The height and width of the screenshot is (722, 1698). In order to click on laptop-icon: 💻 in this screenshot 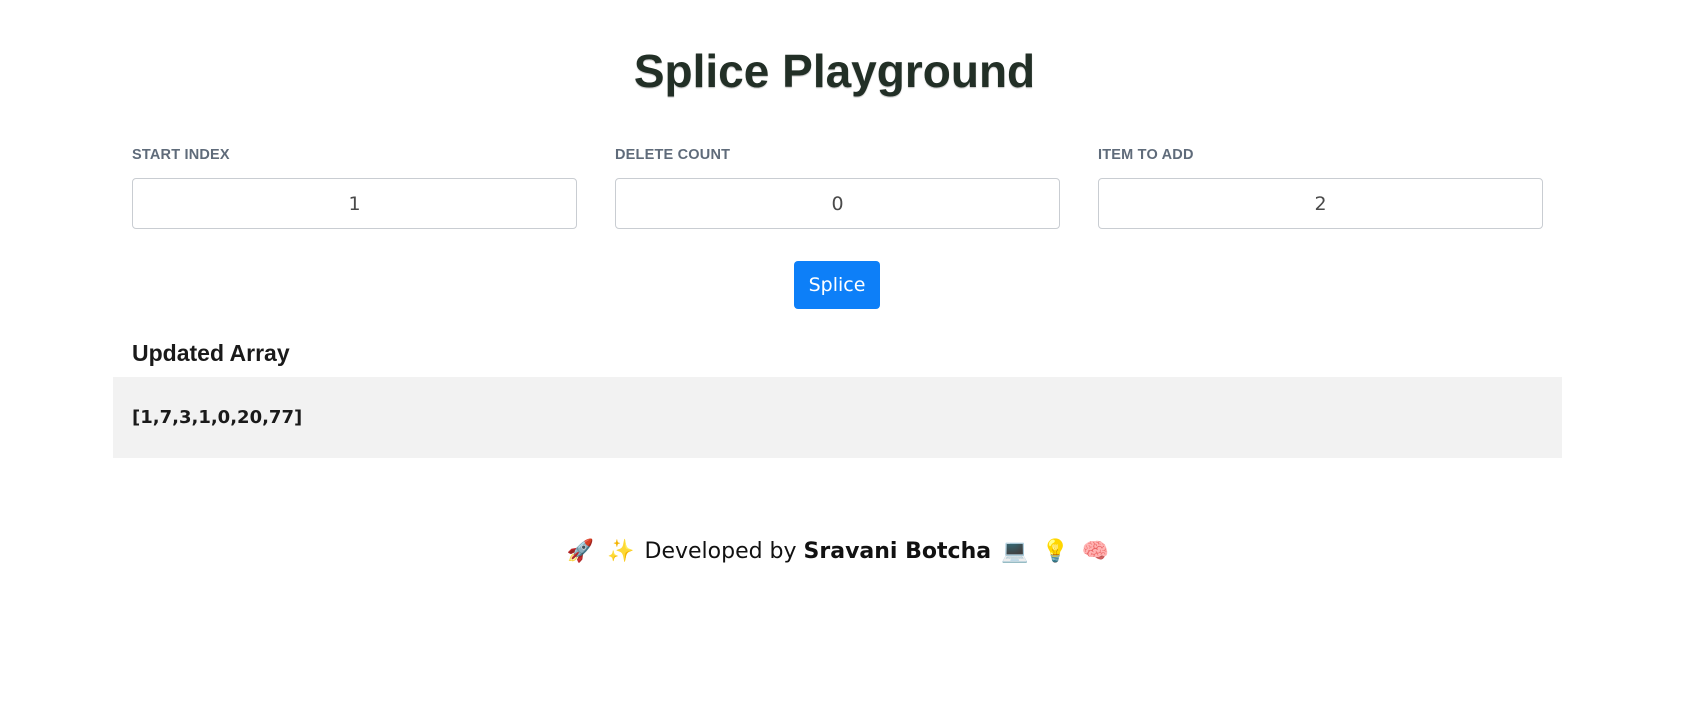, I will do `click(1015, 551)`.